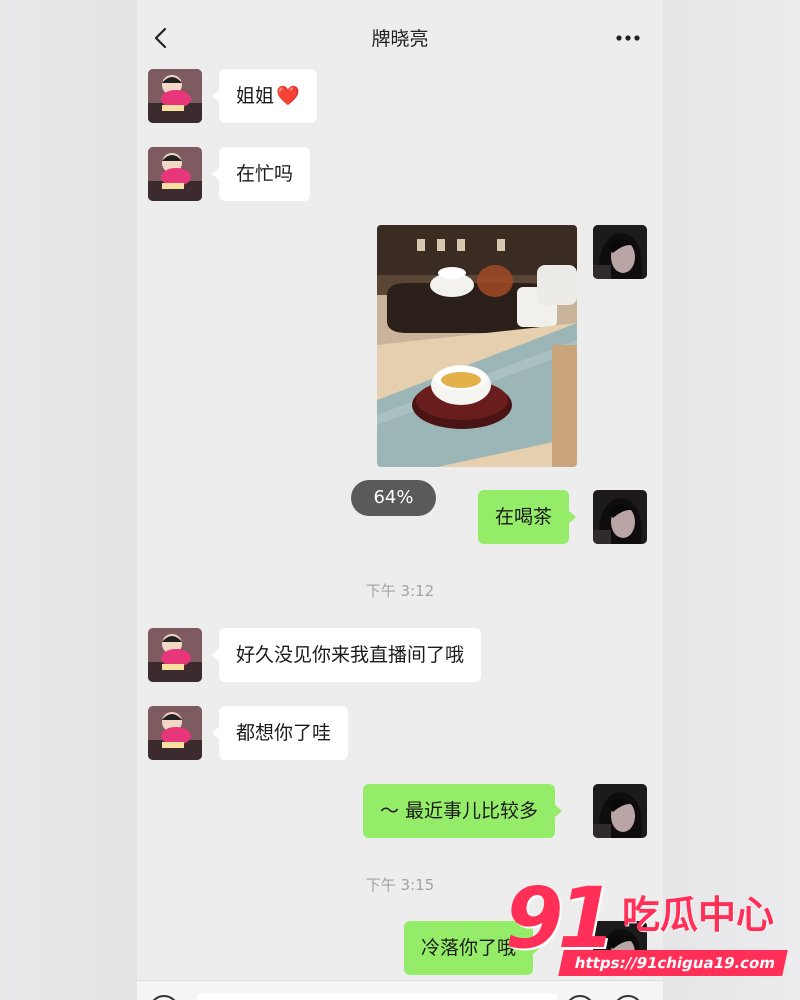 This screenshot has width=800, height=1000. I want to click on watermark-name: 吃瓜中心, so click(698, 915).